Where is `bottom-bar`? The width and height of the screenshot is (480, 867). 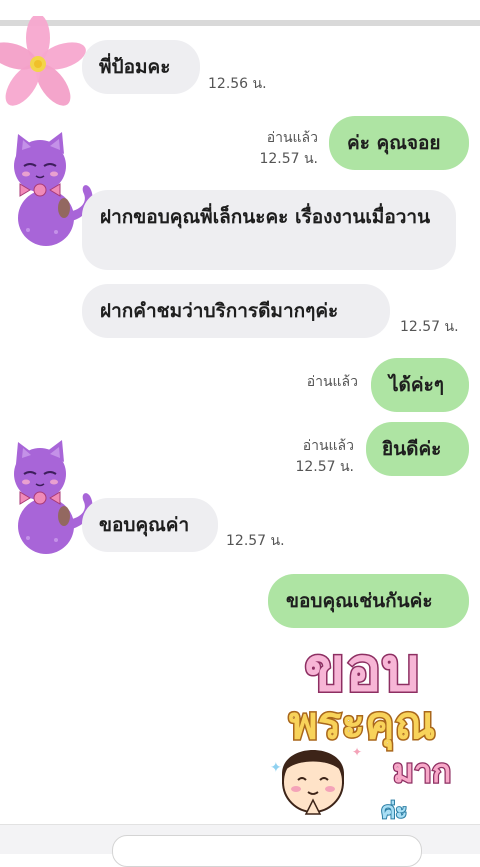 bottom-bar is located at coordinates (240, 845).